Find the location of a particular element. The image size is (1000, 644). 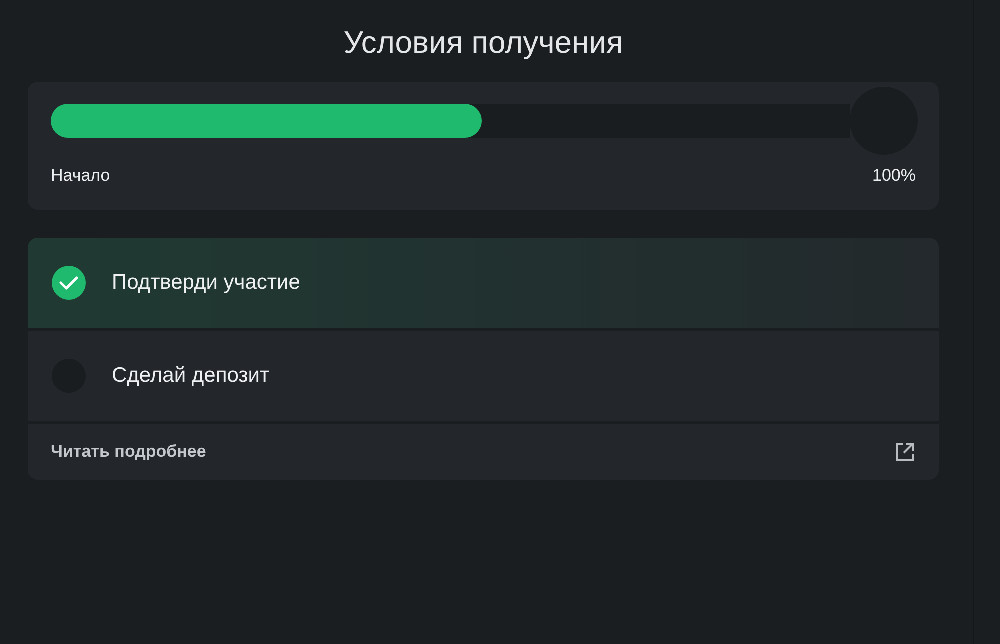

read-more-link: Читать подробнее is located at coordinates (128, 452).